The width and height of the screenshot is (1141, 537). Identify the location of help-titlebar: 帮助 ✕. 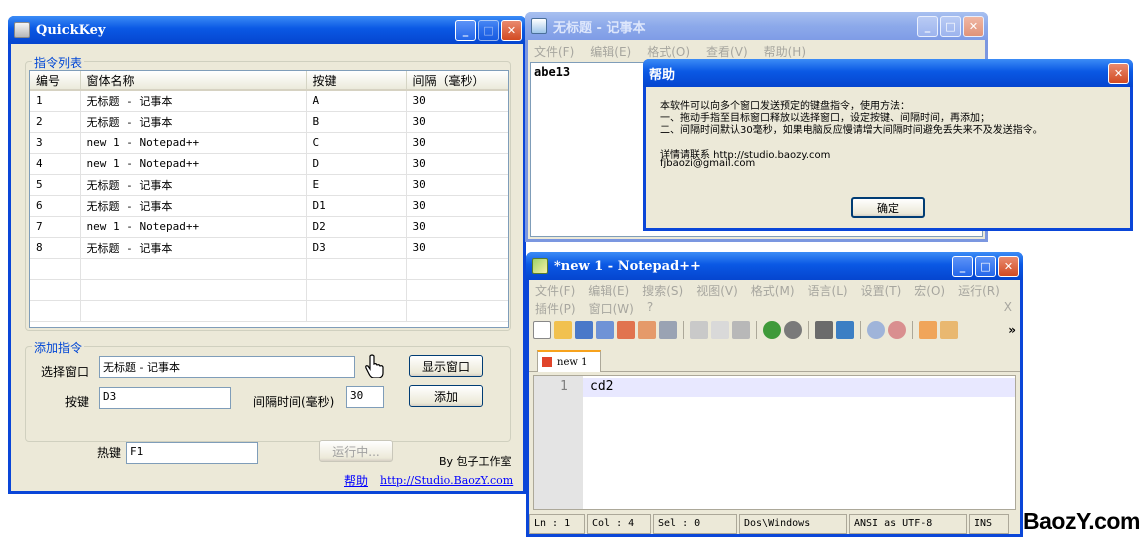
(888, 73).